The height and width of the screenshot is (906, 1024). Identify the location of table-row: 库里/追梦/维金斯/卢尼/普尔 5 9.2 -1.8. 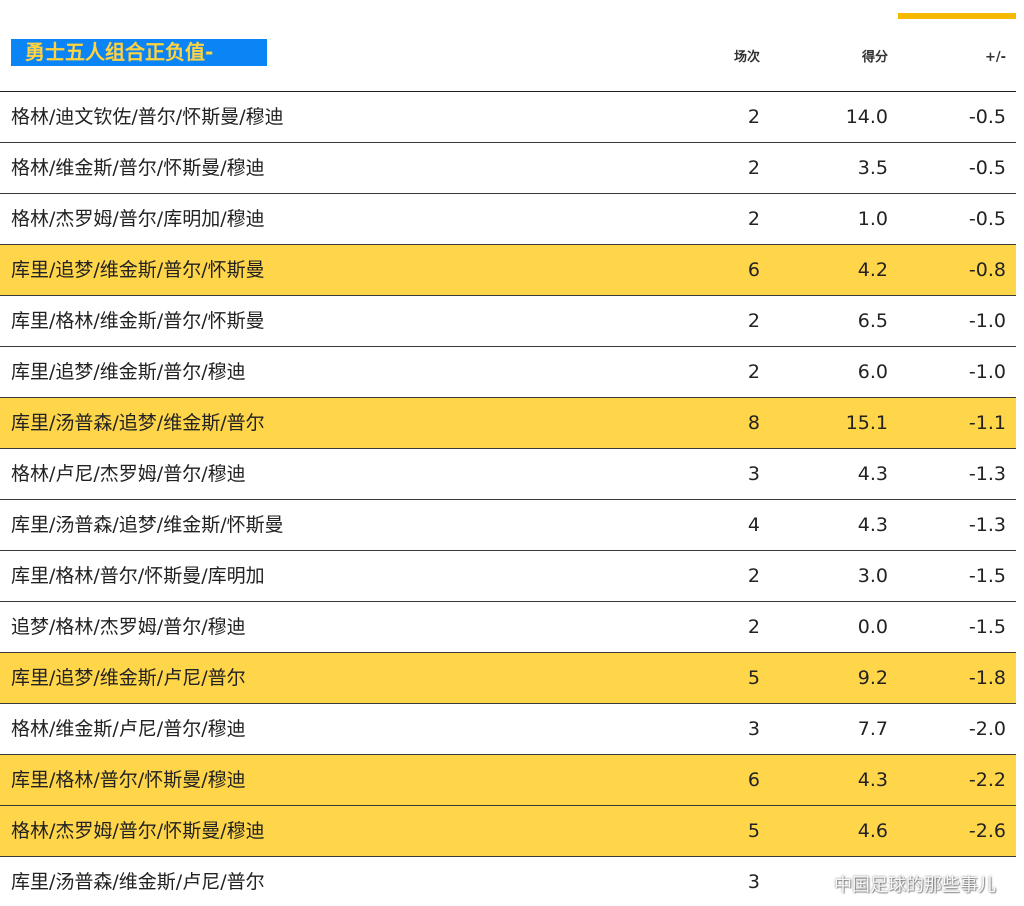
(508, 678).